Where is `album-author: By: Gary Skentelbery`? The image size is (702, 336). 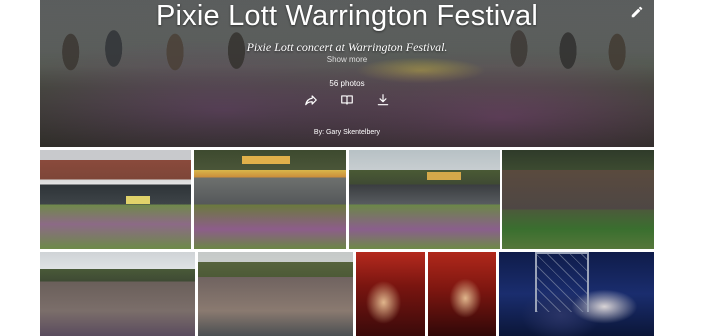 album-author: By: Gary Skentelbery is located at coordinates (347, 132).